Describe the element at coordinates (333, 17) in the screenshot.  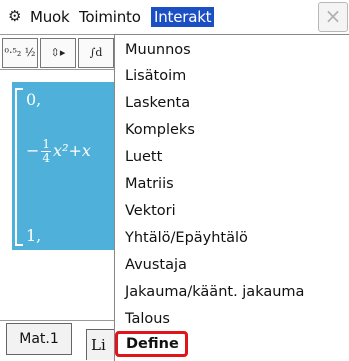
I see `close-icon: ×` at that location.